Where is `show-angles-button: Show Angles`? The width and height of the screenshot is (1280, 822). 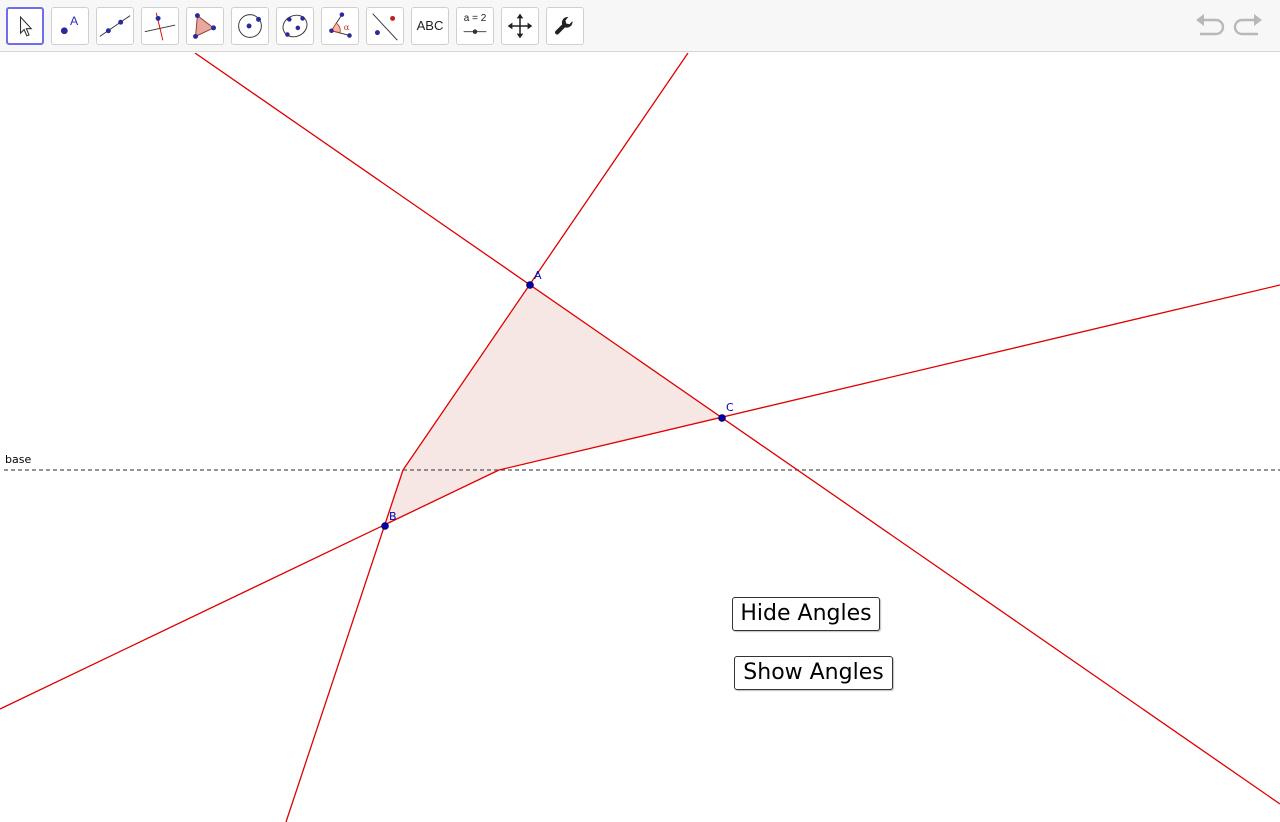 show-angles-button: Show Angles is located at coordinates (813, 673).